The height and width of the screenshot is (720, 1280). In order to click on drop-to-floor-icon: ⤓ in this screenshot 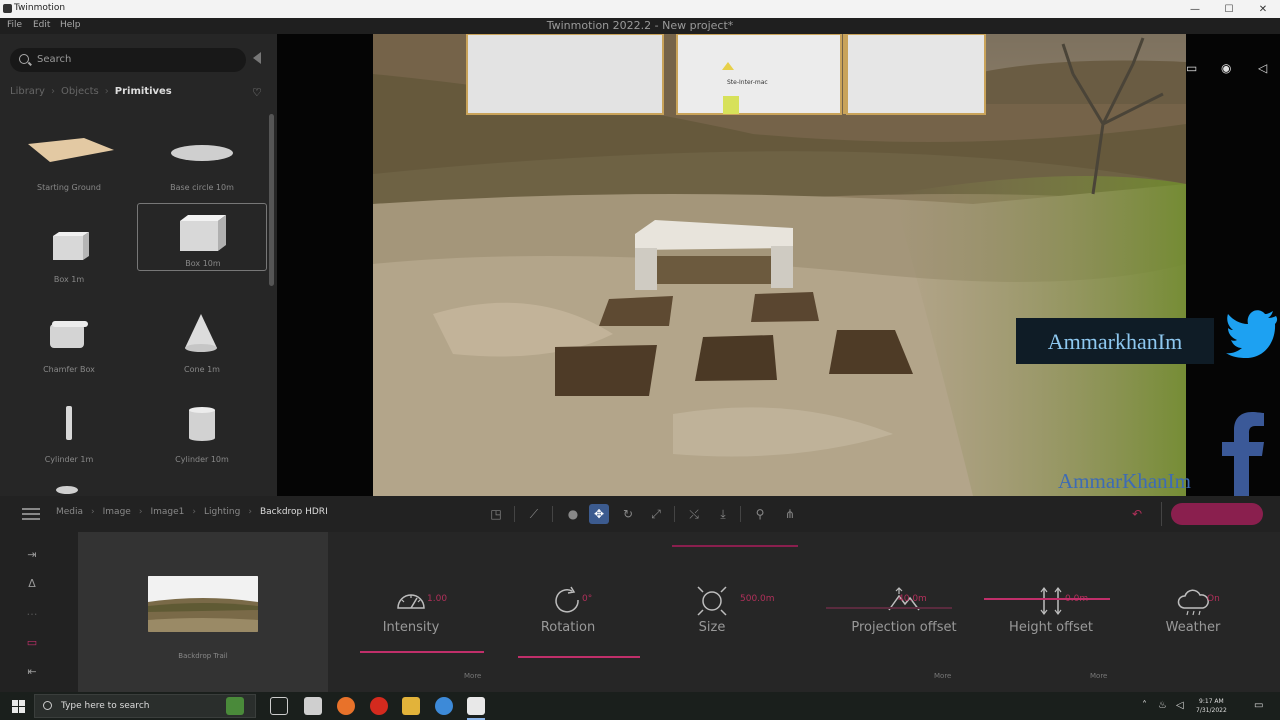, I will do `click(723, 514)`.